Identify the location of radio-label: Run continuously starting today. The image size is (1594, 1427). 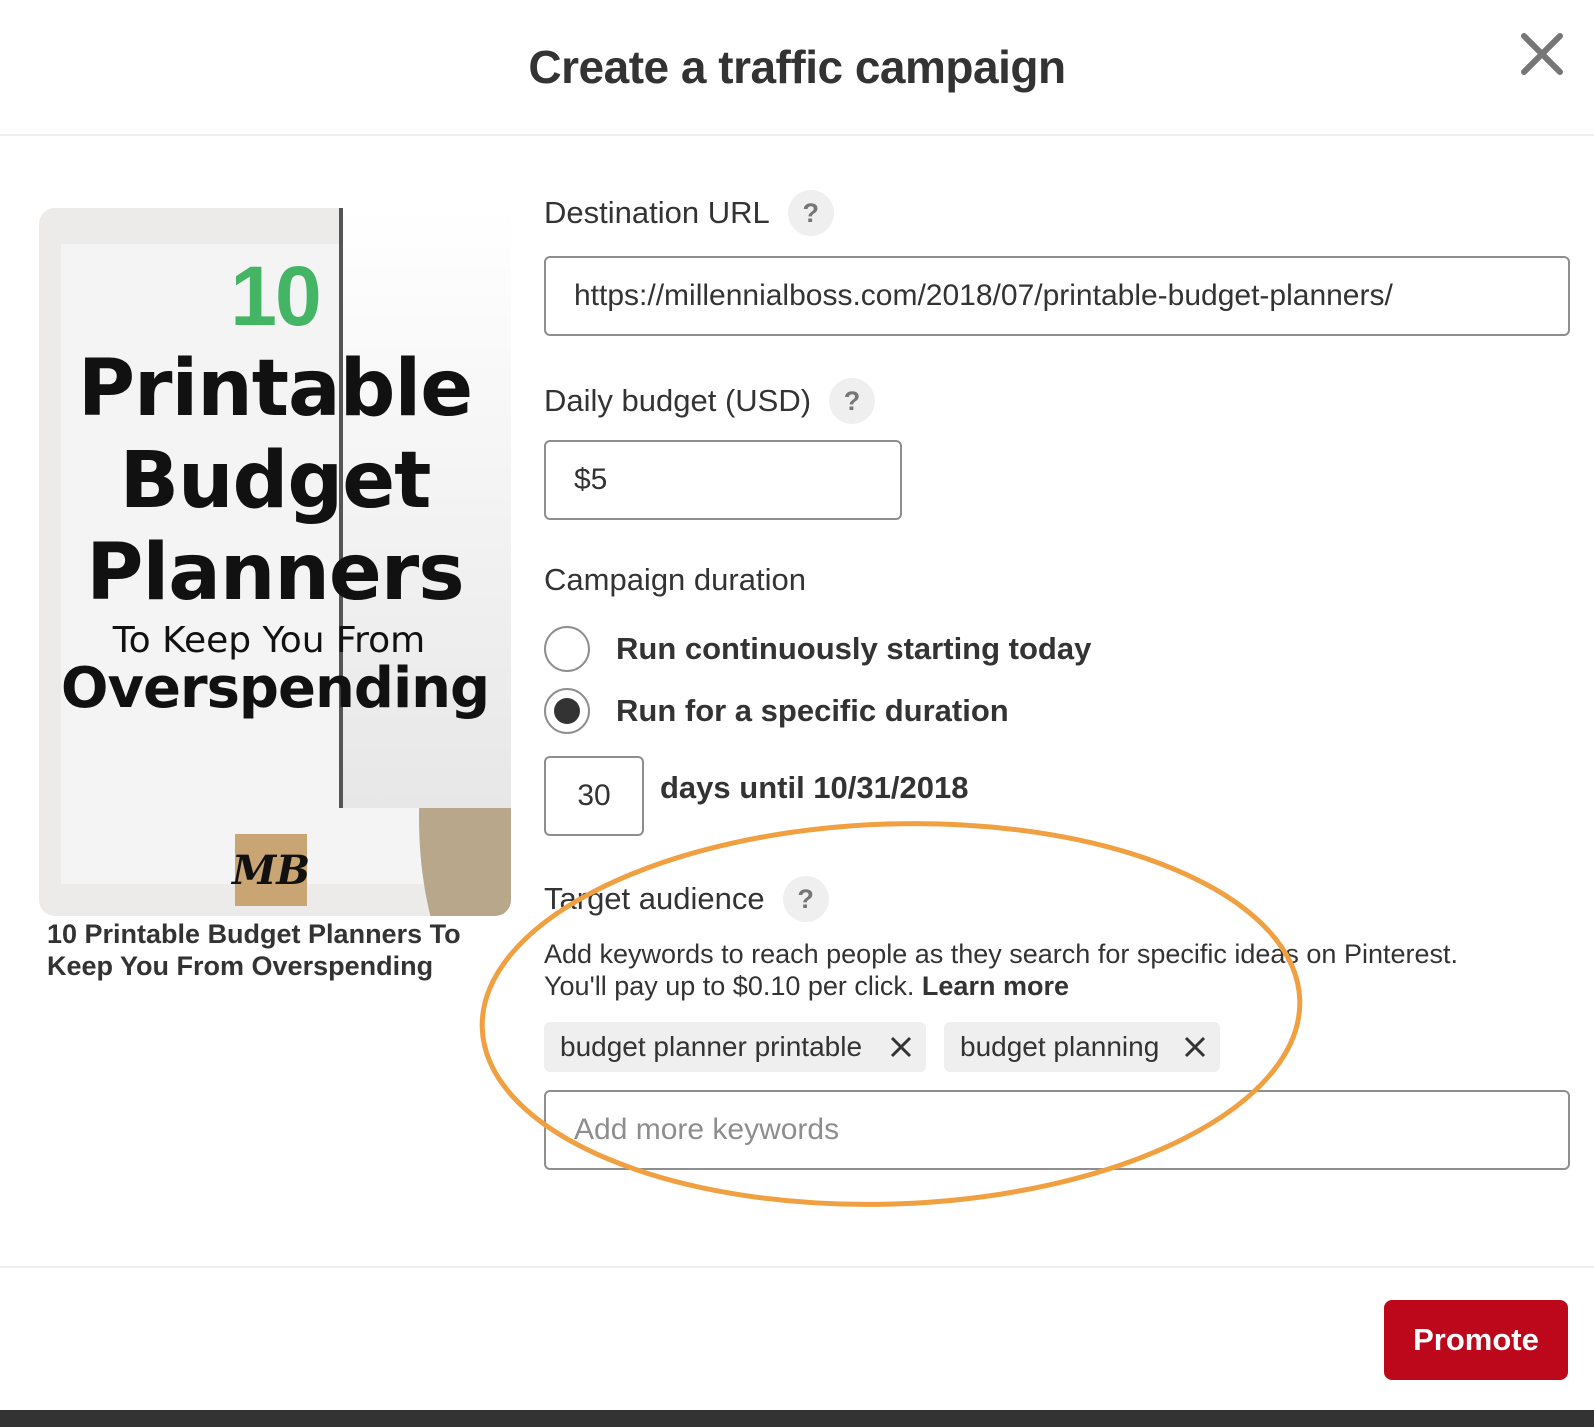
(854, 648).